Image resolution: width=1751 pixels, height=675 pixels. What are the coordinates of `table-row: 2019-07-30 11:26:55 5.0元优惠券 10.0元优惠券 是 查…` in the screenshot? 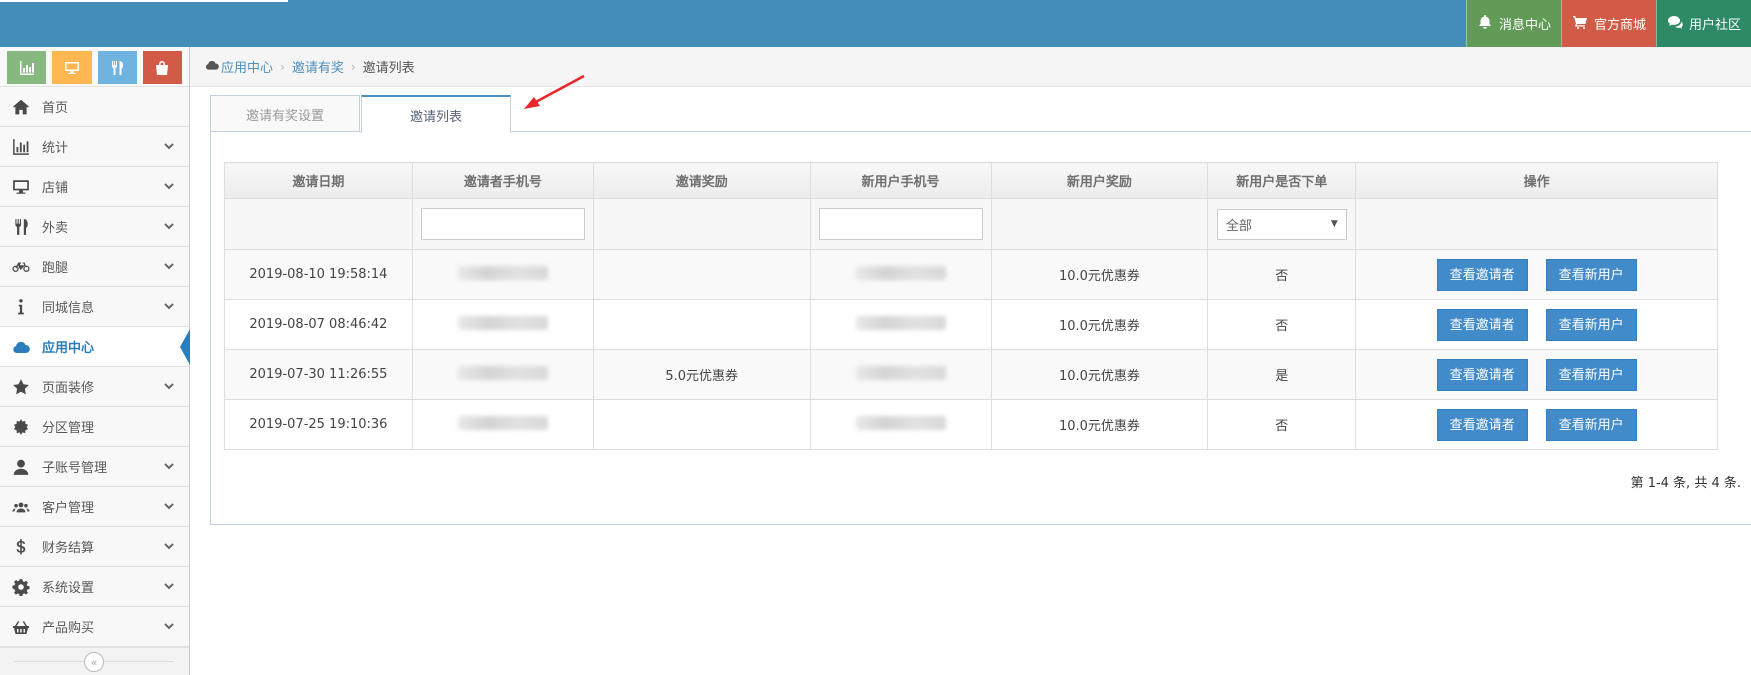 It's located at (971, 374).